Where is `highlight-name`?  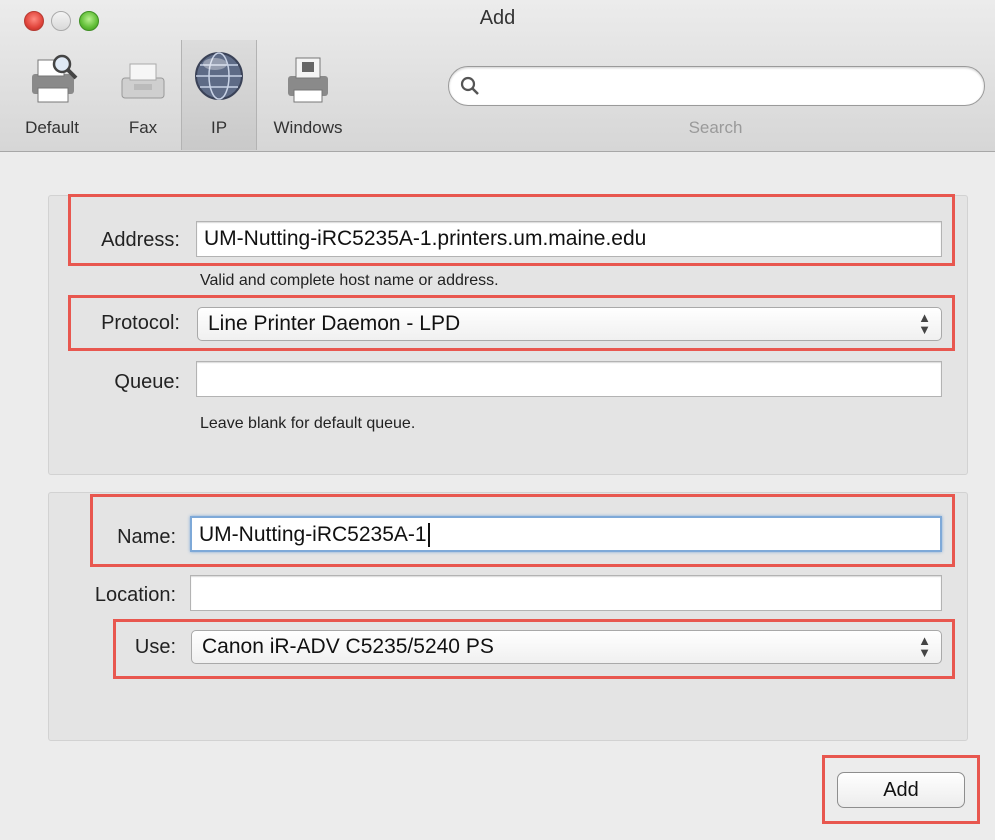 highlight-name is located at coordinates (522, 530).